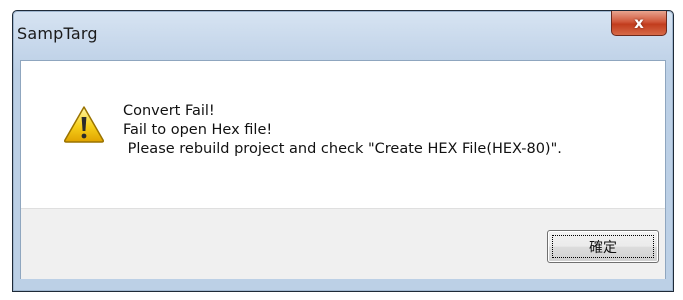  Describe the element at coordinates (57, 33) in the screenshot. I see `window-title: SampTarg` at that location.